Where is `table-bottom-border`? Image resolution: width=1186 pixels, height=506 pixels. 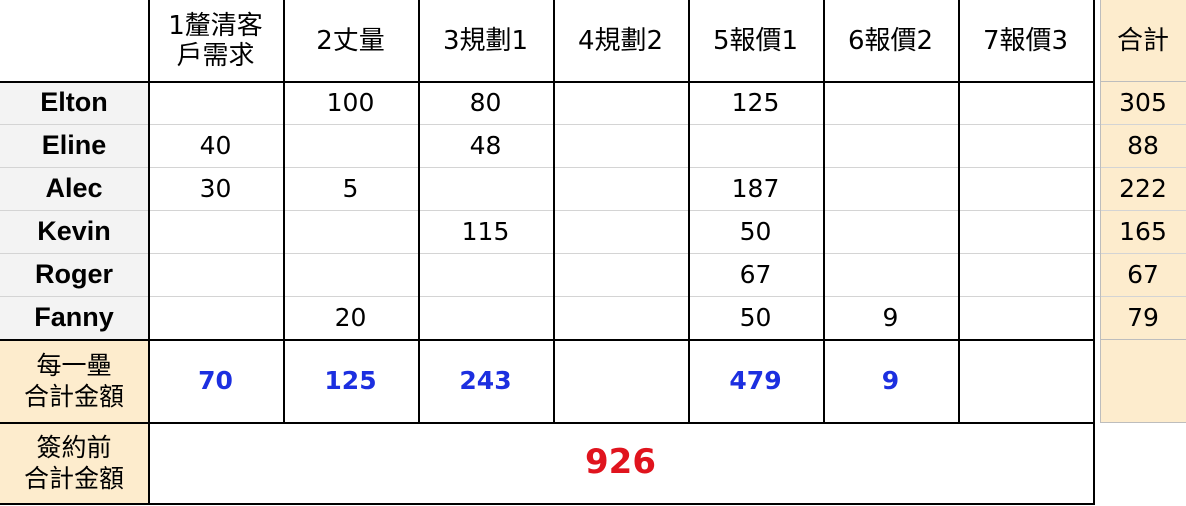 table-bottom-border is located at coordinates (547, 504).